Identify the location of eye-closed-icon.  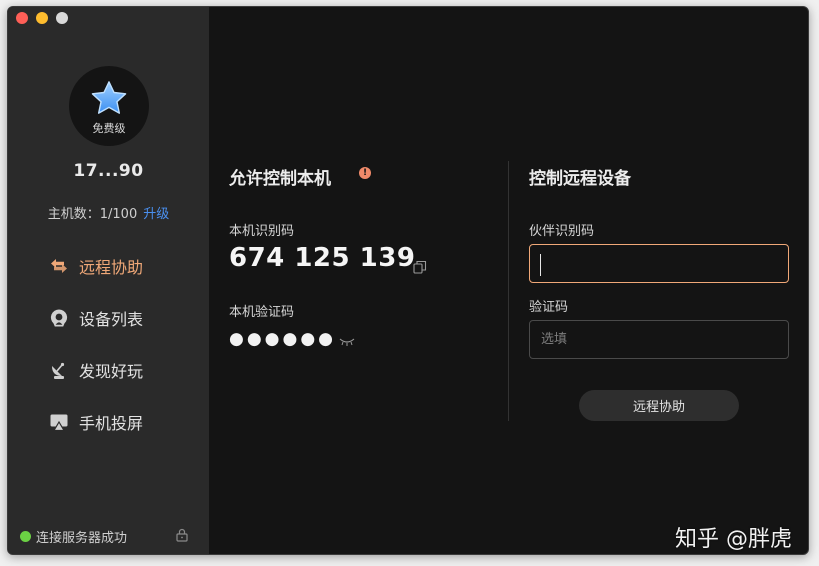
(347, 342).